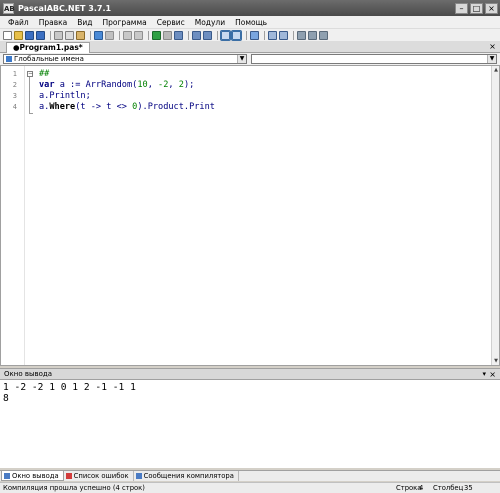  Describe the element at coordinates (58, 35) in the screenshot. I see `cut-icon` at that location.